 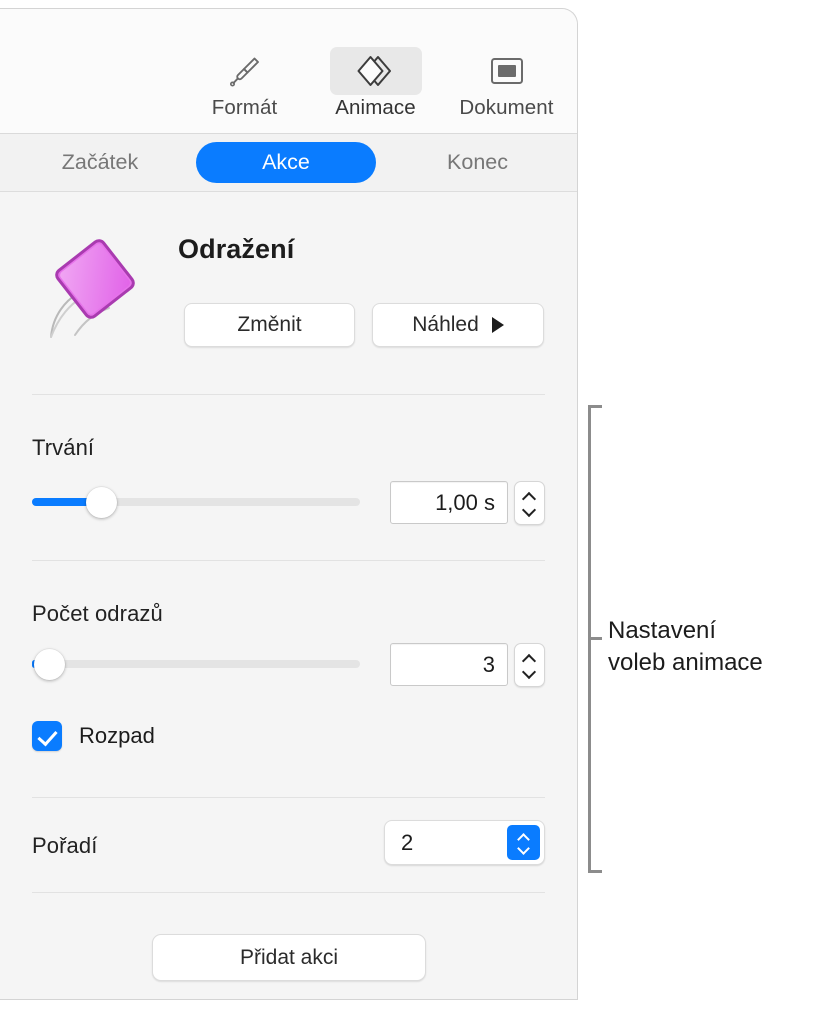 What do you see at coordinates (244, 107) in the screenshot?
I see `top-tab-format-label: Formát` at bounding box center [244, 107].